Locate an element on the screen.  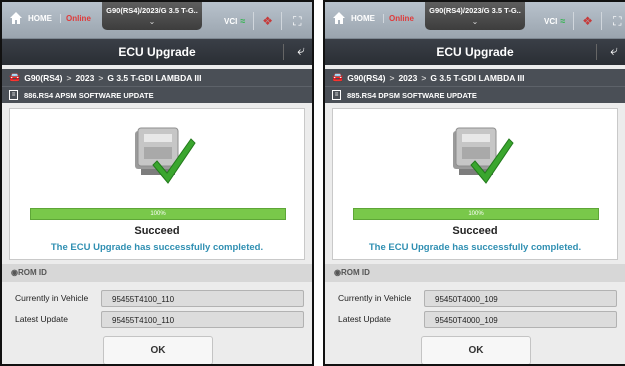
update-item-label: 885.RS4 DPSM SOFTWARE UPDATE is located at coordinates (412, 95).